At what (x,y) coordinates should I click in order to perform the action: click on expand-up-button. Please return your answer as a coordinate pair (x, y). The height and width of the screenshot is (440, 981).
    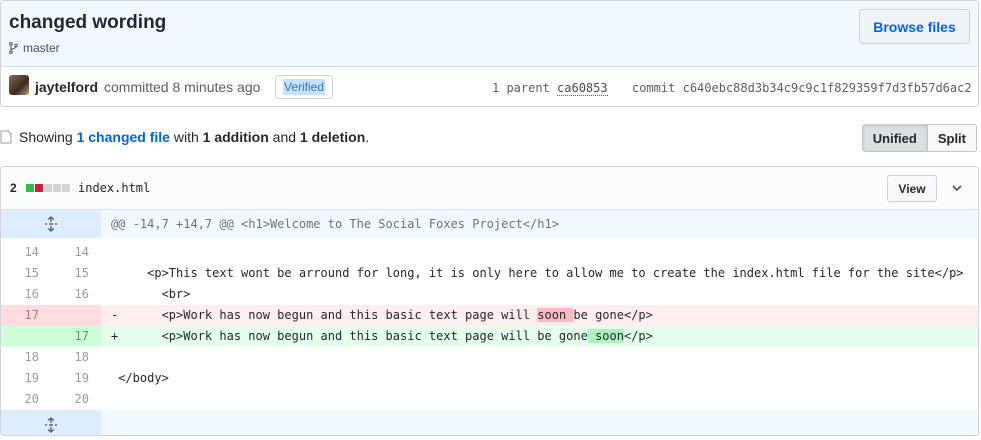
    Looking at the image, I should click on (51, 224).